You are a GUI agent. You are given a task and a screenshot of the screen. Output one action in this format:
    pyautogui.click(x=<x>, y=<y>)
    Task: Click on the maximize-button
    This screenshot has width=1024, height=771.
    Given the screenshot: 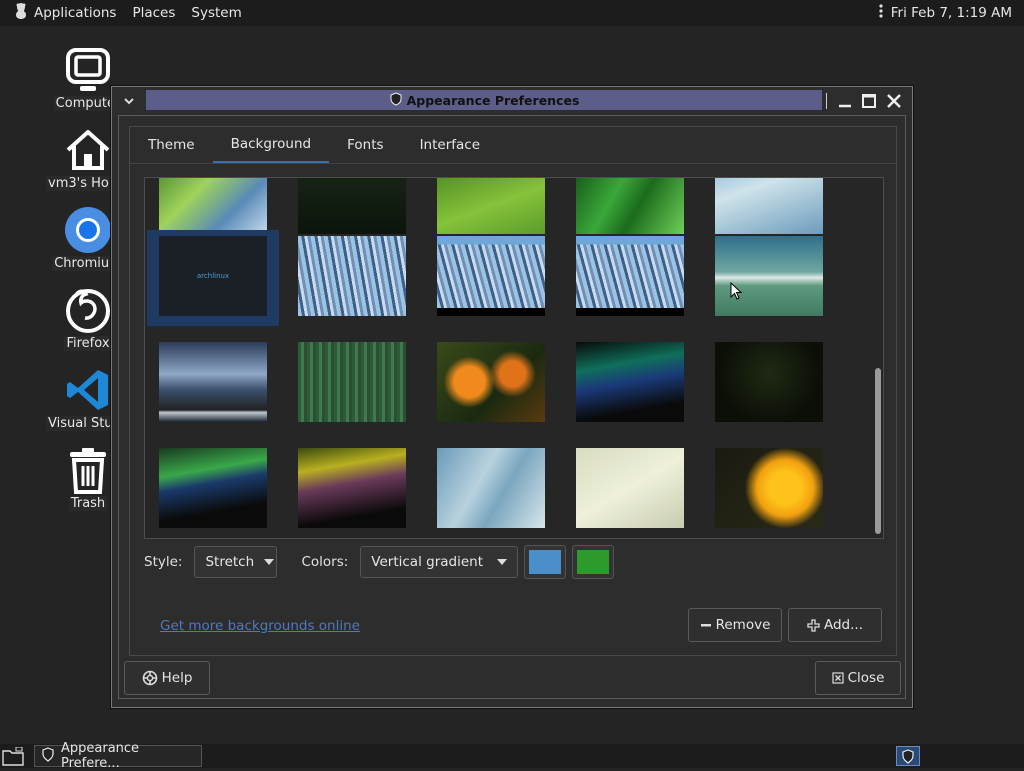 What is the action you would take?
    pyautogui.click(x=869, y=101)
    